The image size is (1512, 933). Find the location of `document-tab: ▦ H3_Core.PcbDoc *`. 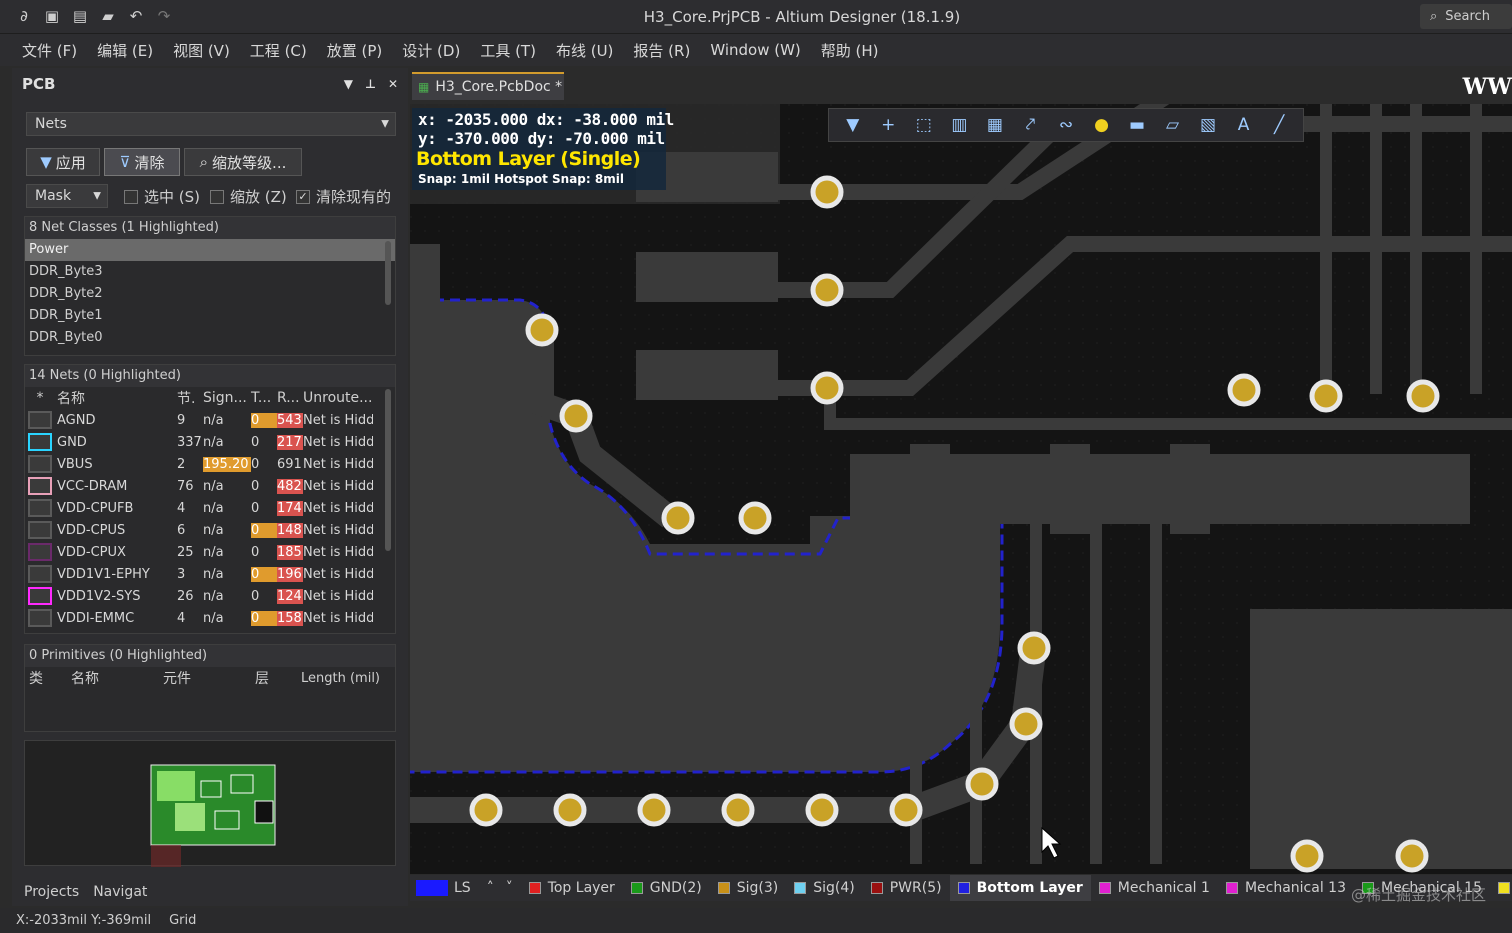

document-tab: ▦ H3_Core.PcbDoc * is located at coordinates (488, 86).